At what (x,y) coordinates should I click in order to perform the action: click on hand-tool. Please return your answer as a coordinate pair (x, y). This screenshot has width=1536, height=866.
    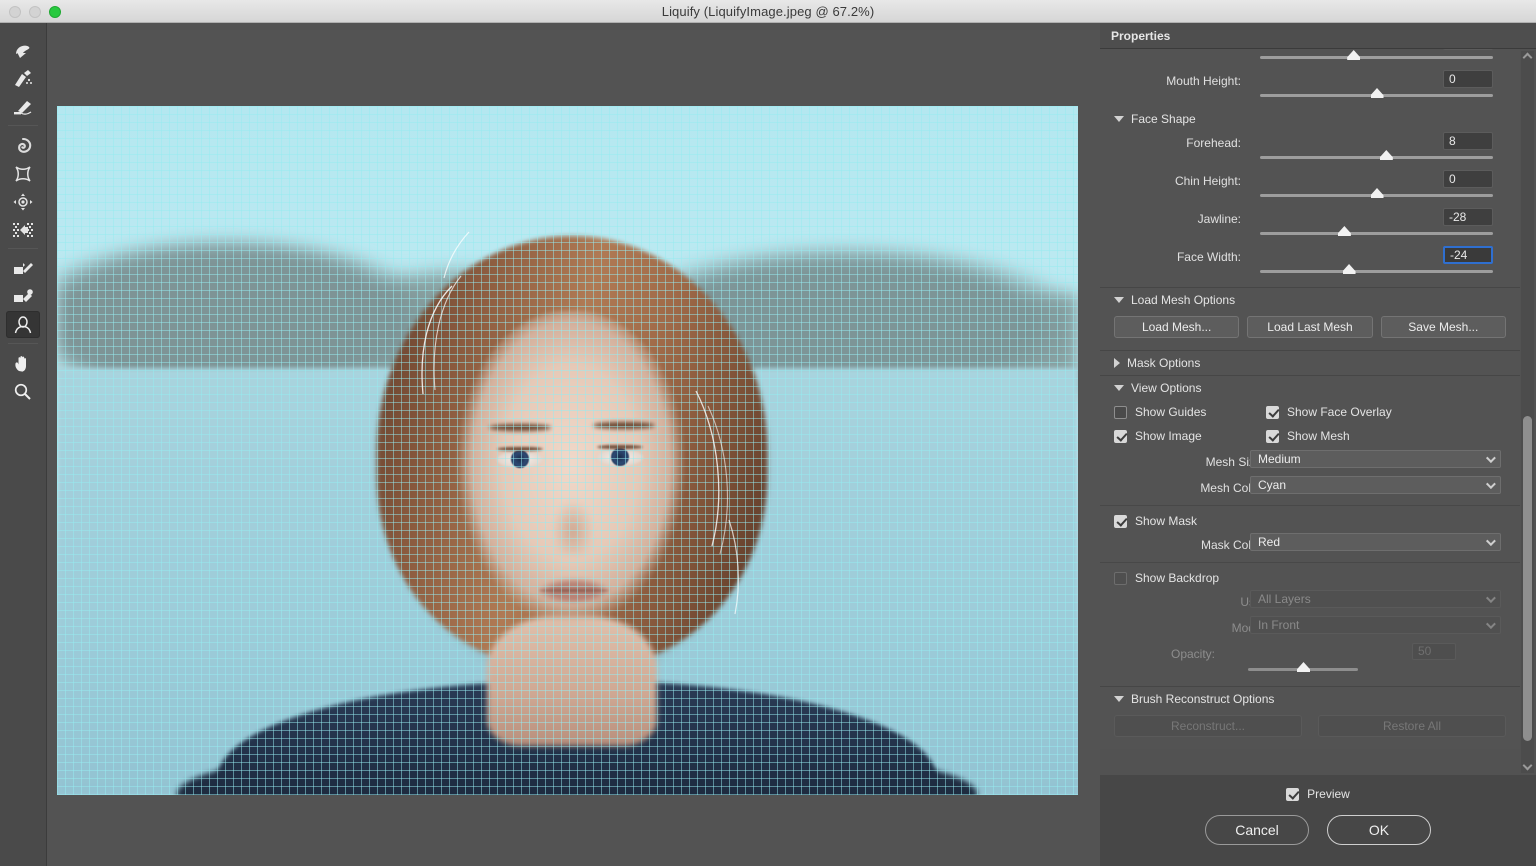
    Looking at the image, I should click on (23, 363).